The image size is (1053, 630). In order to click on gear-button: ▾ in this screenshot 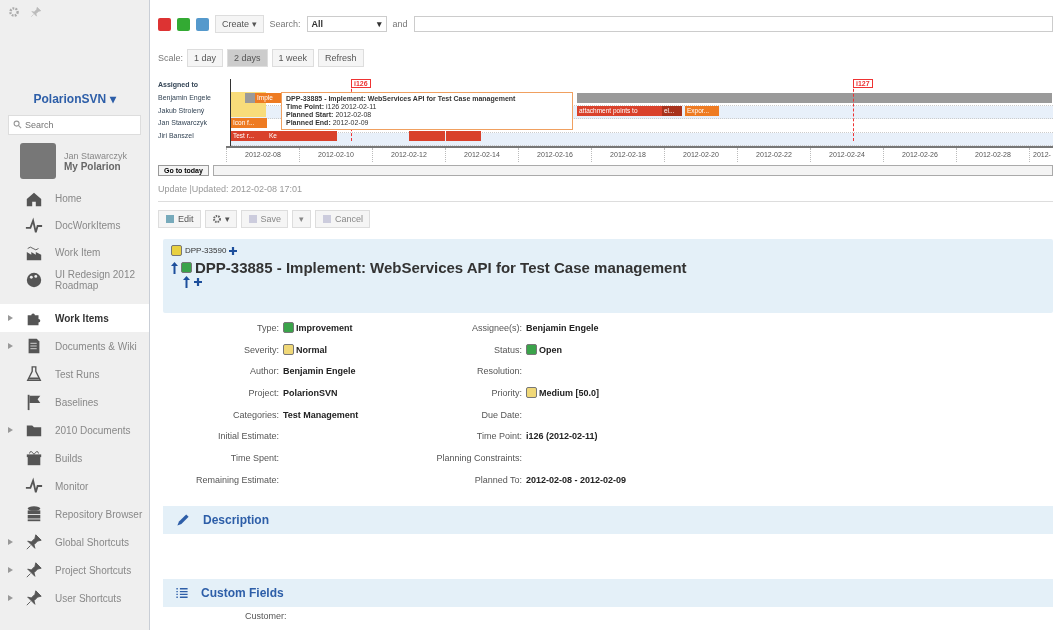, I will do `click(220, 219)`.